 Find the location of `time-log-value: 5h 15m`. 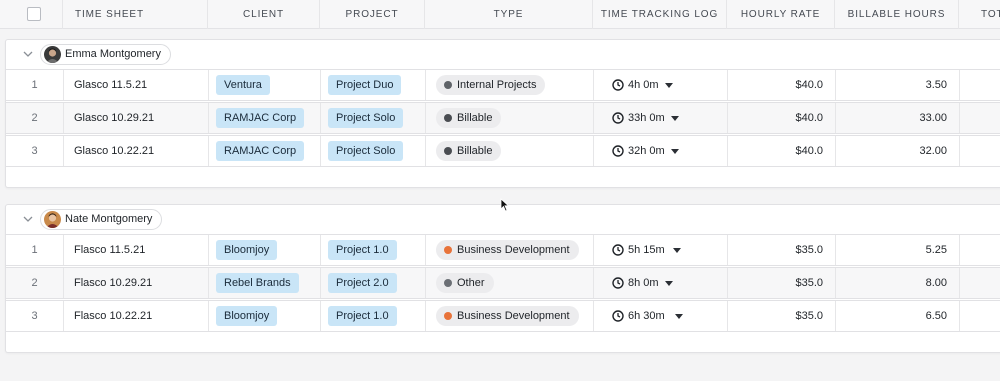

time-log-value: 5h 15m is located at coordinates (646, 250).